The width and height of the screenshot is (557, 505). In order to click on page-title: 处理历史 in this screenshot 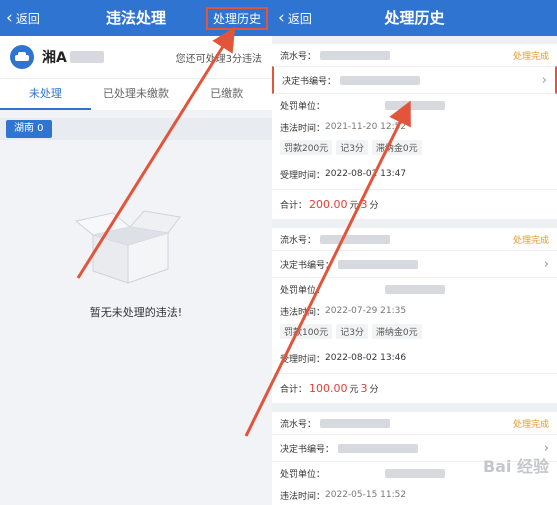, I will do `click(414, 18)`.